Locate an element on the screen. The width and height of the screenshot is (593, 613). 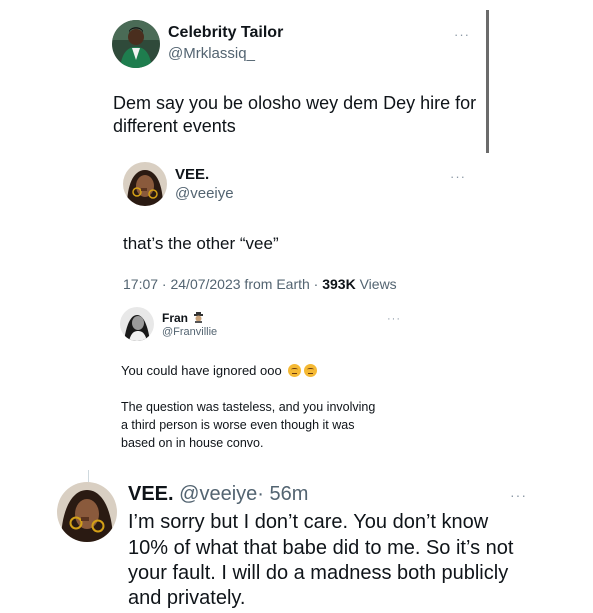
tweet1-handle: @Mrklassiq_ is located at coordinates (211, 53).